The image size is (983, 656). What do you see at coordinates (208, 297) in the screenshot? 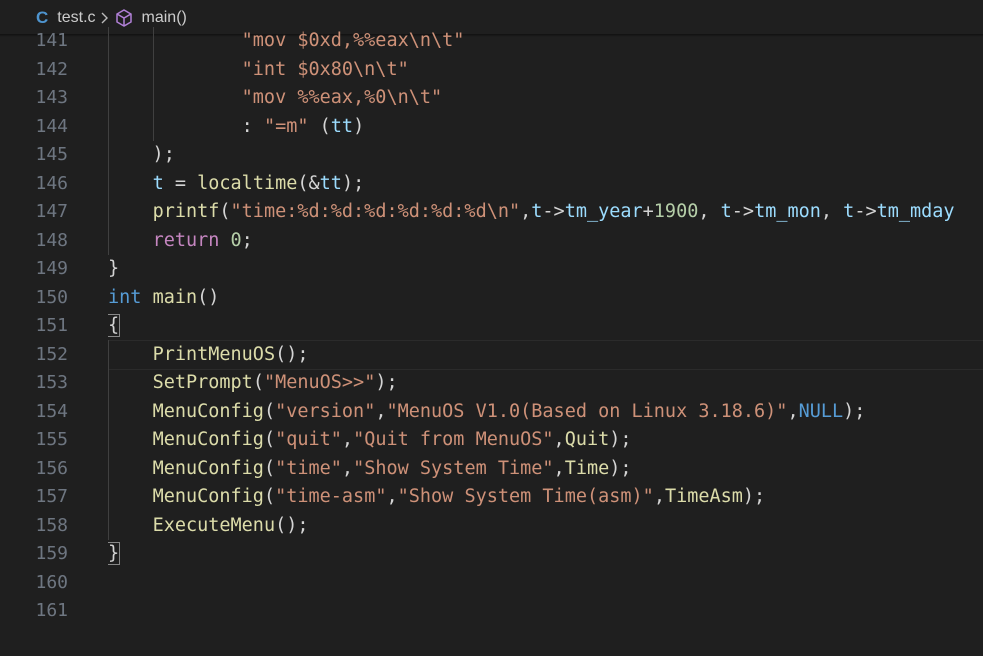
I see `code-token: ()` at bounding box center [208, 297].